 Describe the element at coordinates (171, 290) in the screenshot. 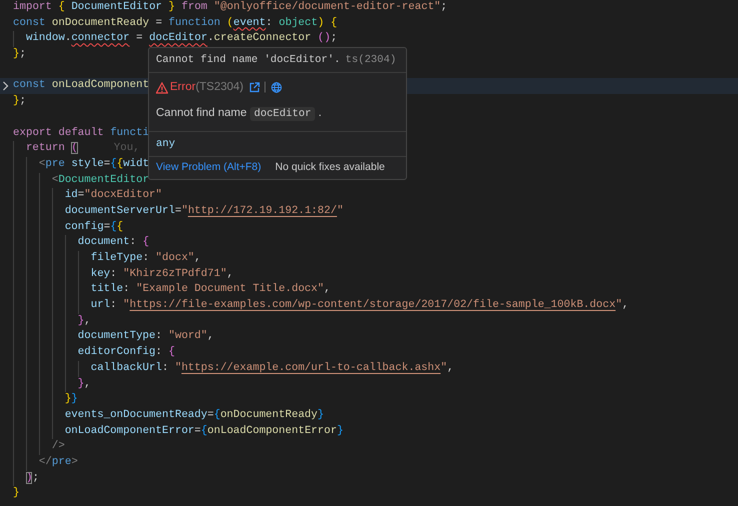

I see `code-text: title: "Example Document Title.docx",` at that location.